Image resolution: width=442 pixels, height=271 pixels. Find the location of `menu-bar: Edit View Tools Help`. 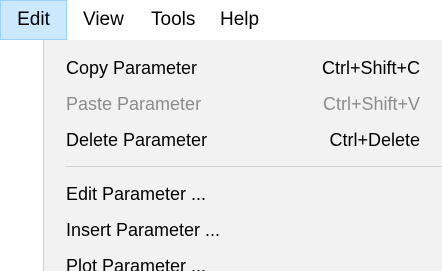

menu-bar: Edit View Tools Help is located at coordinates (221, 20).